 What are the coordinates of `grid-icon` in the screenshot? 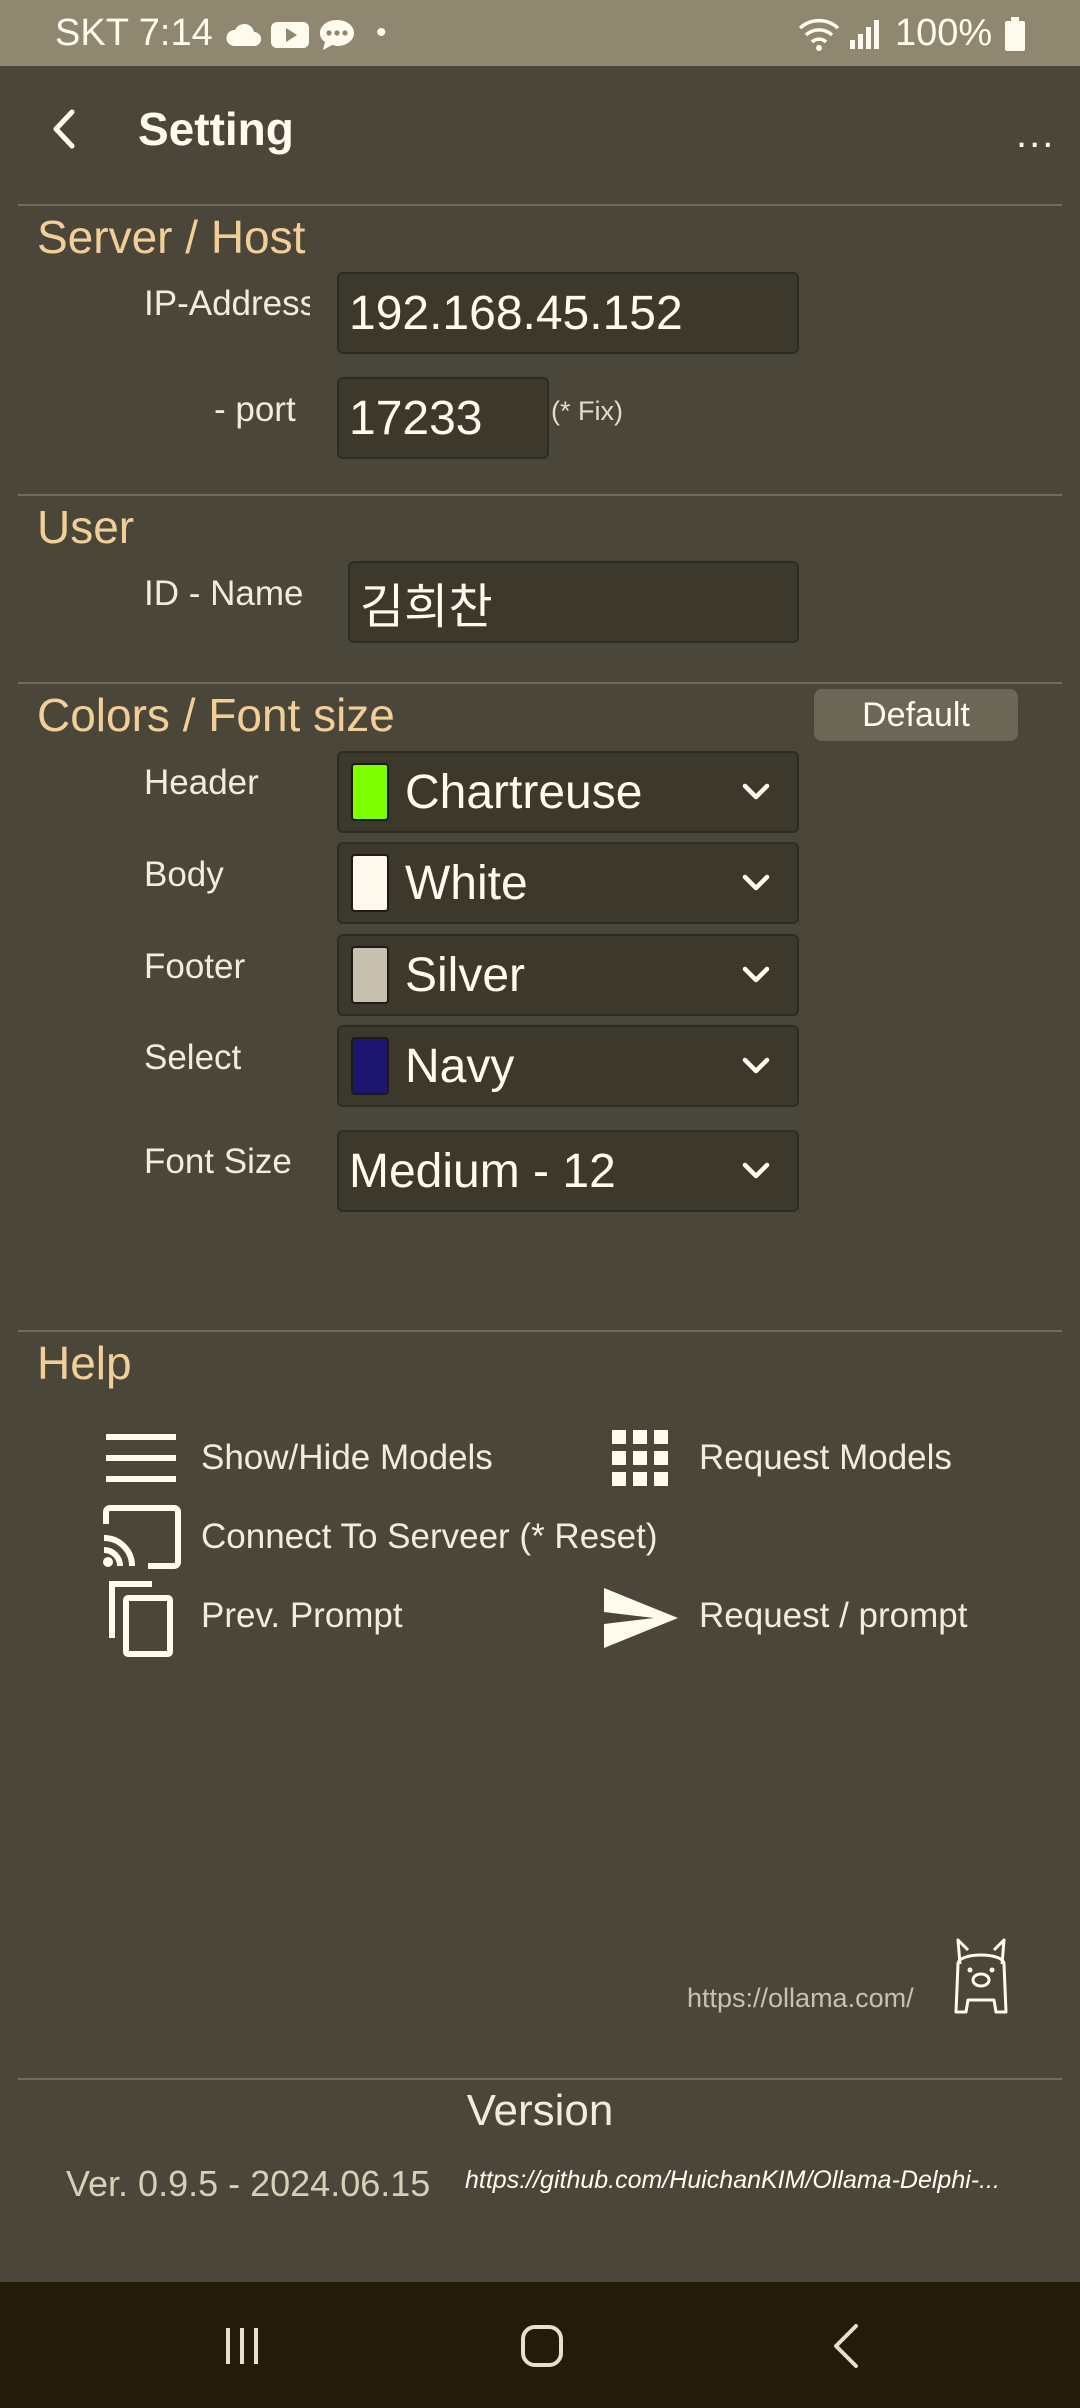 It's located at (640, 1458).